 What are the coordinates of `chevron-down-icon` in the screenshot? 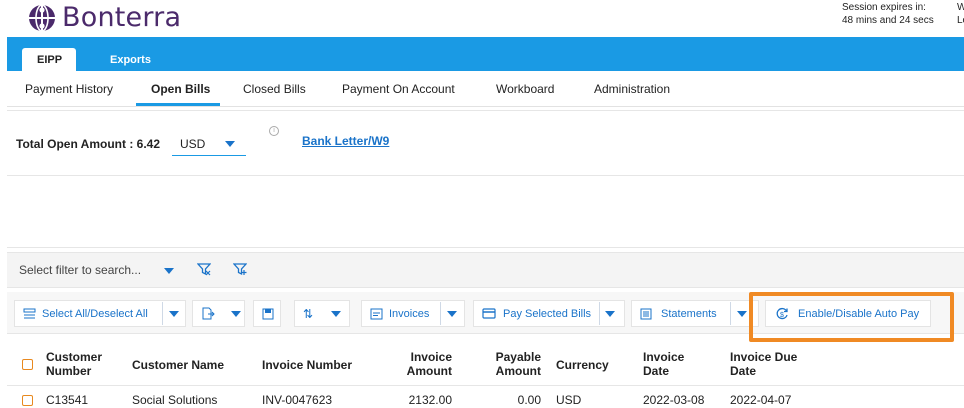 It's located at (230, 144).